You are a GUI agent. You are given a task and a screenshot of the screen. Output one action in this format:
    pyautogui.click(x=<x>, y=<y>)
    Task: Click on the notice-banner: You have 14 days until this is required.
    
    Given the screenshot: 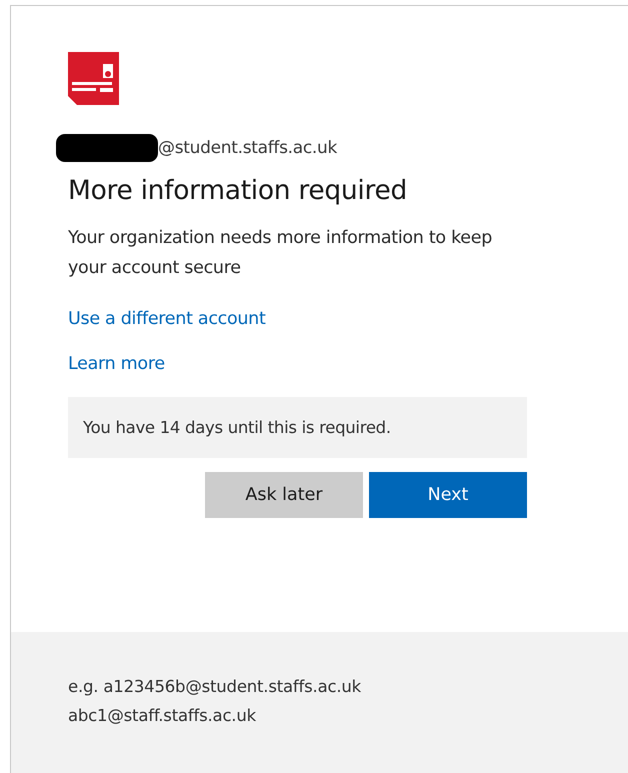 What is the action you would take?
    pyautogui.click(x=297, y=427)
    